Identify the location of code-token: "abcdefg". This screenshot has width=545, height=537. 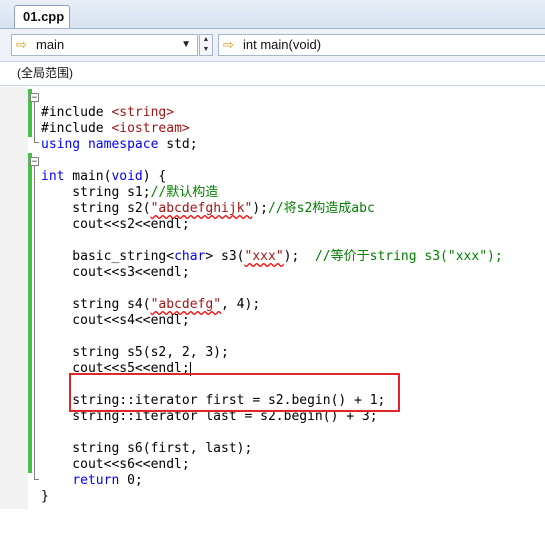
(186, 304).